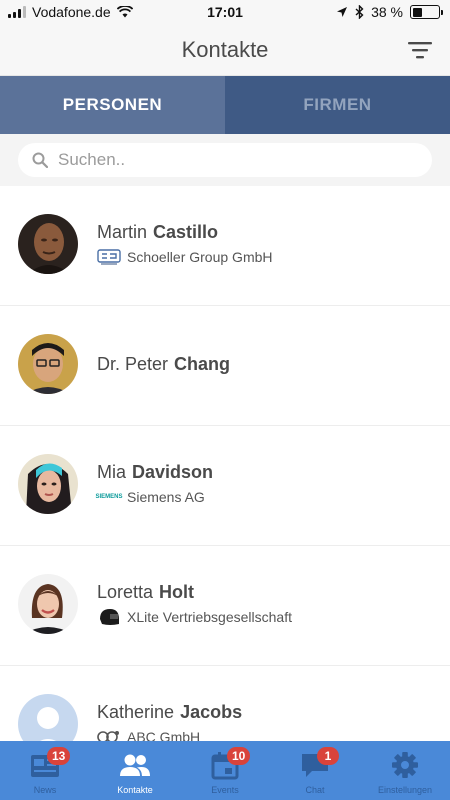  Describe the element at coordinates (228, 160) in the screenshot. I see `search-input` at that location.